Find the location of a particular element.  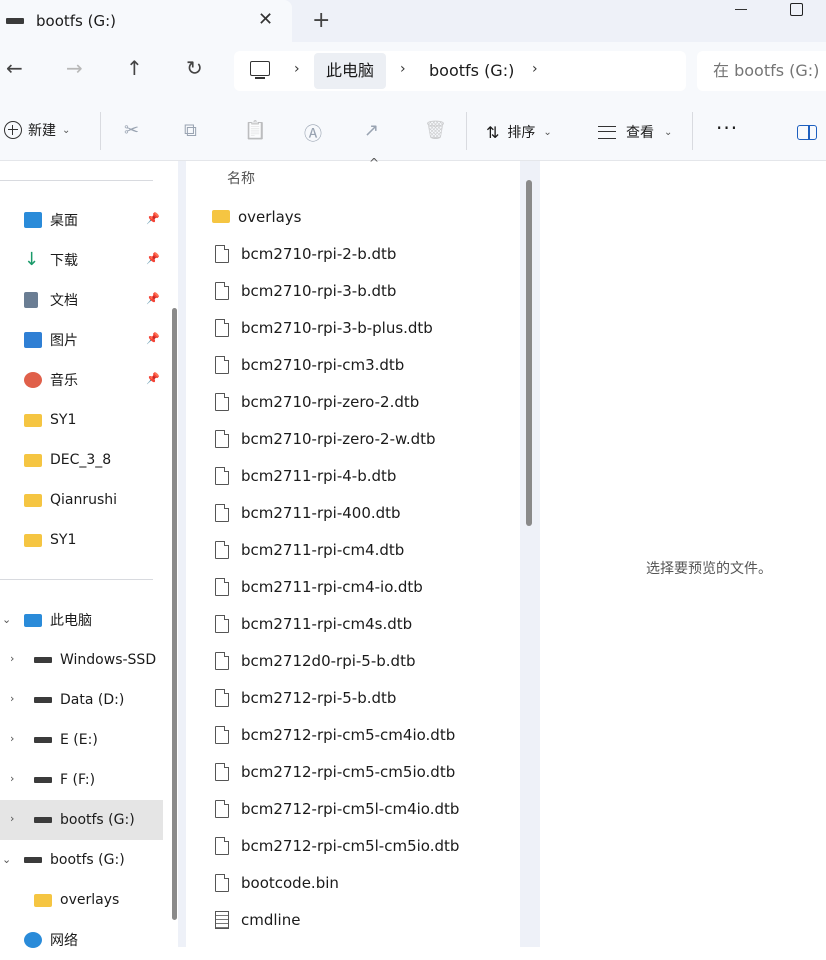

new-button: 新建 ⌄ is located at coordinates (37, 130).